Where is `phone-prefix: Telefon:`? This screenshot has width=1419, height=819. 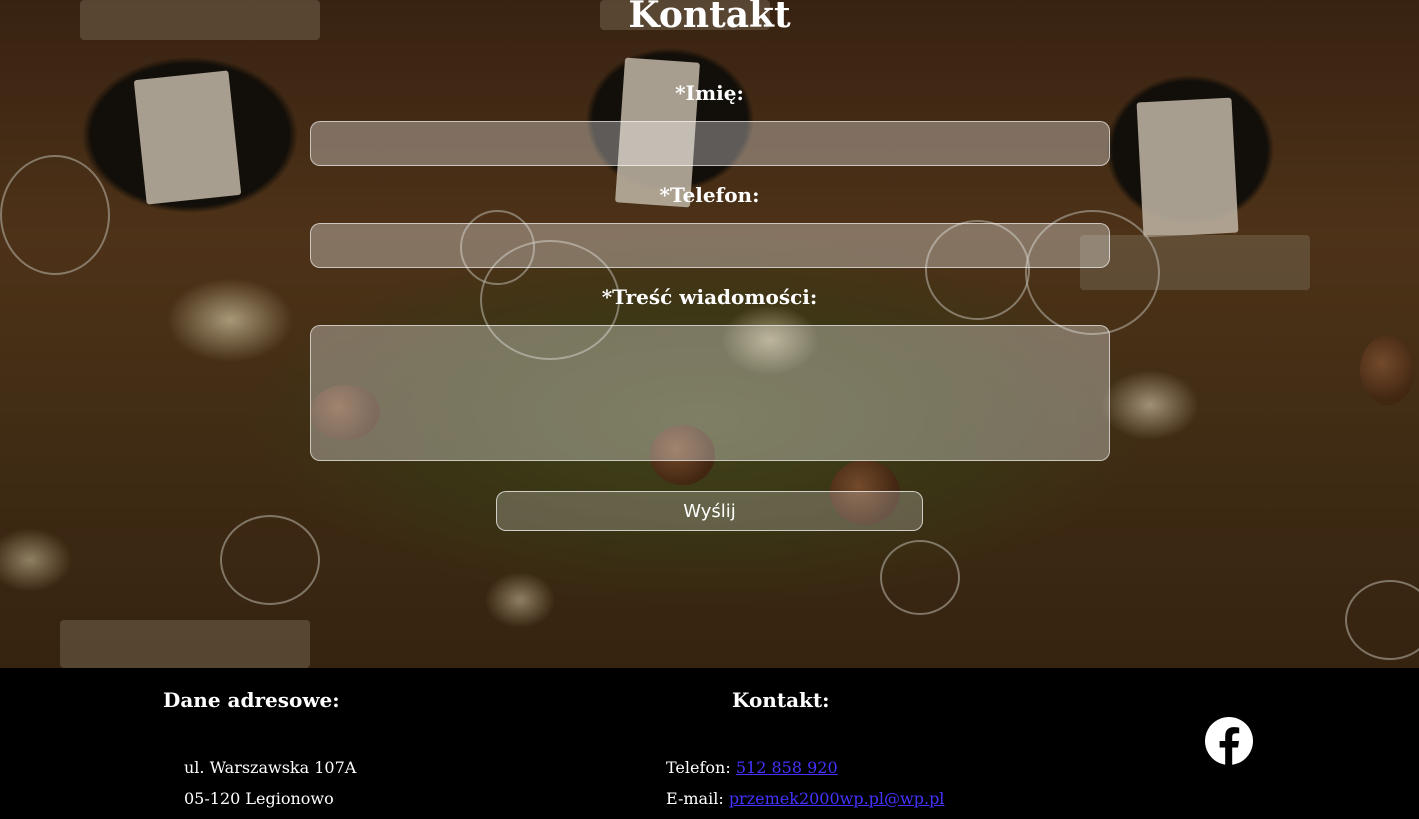
phone-prefix: Telefon: is located at coordinates (698, 767).